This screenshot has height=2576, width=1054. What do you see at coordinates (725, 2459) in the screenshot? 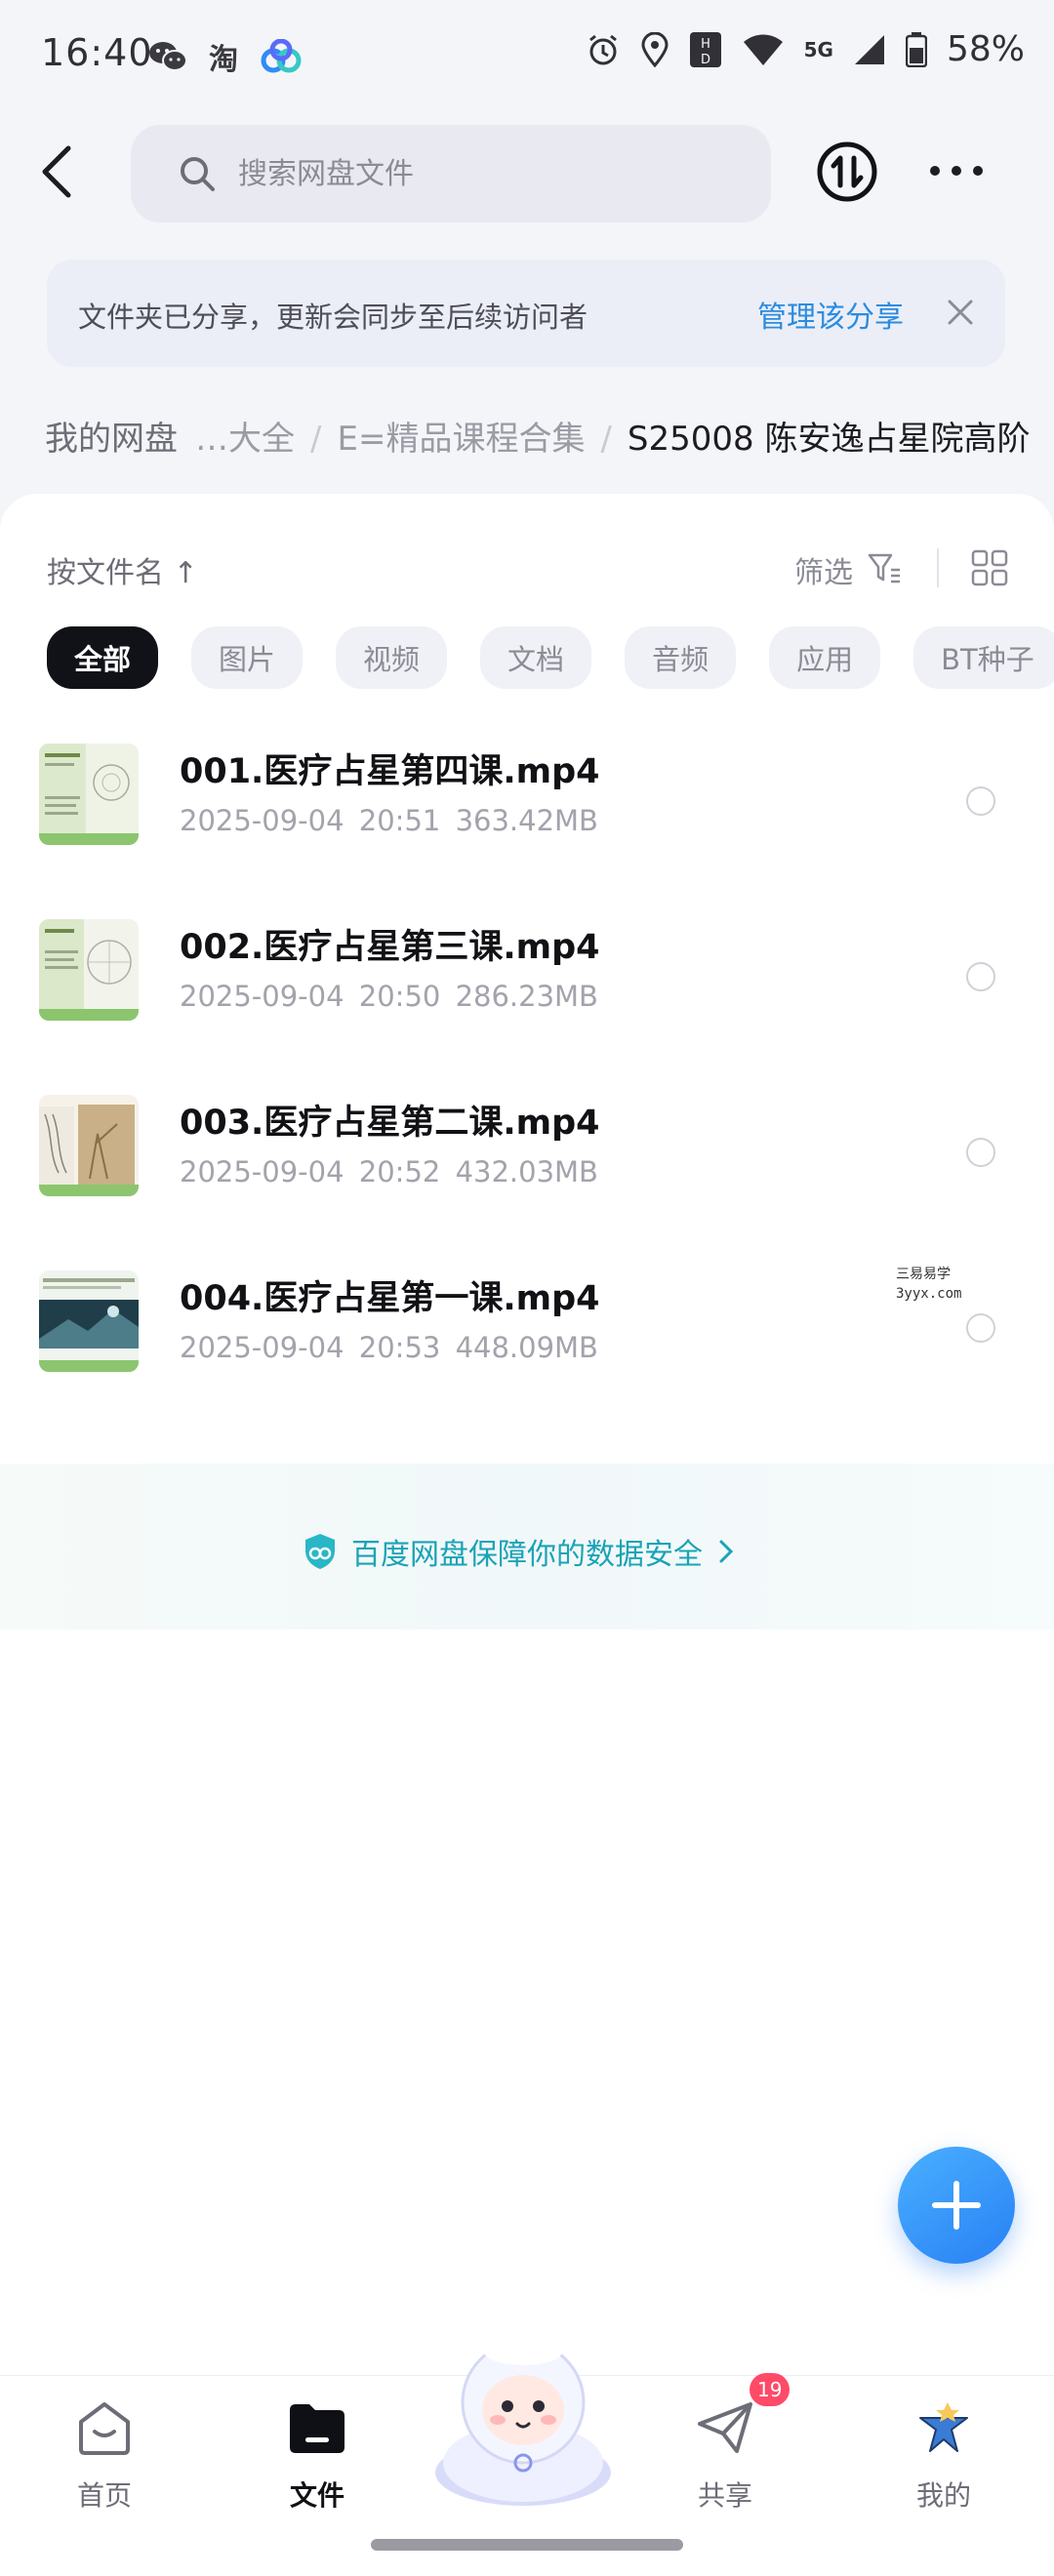
I see `nav-share: 共享` at bounding box center [725, 2459].